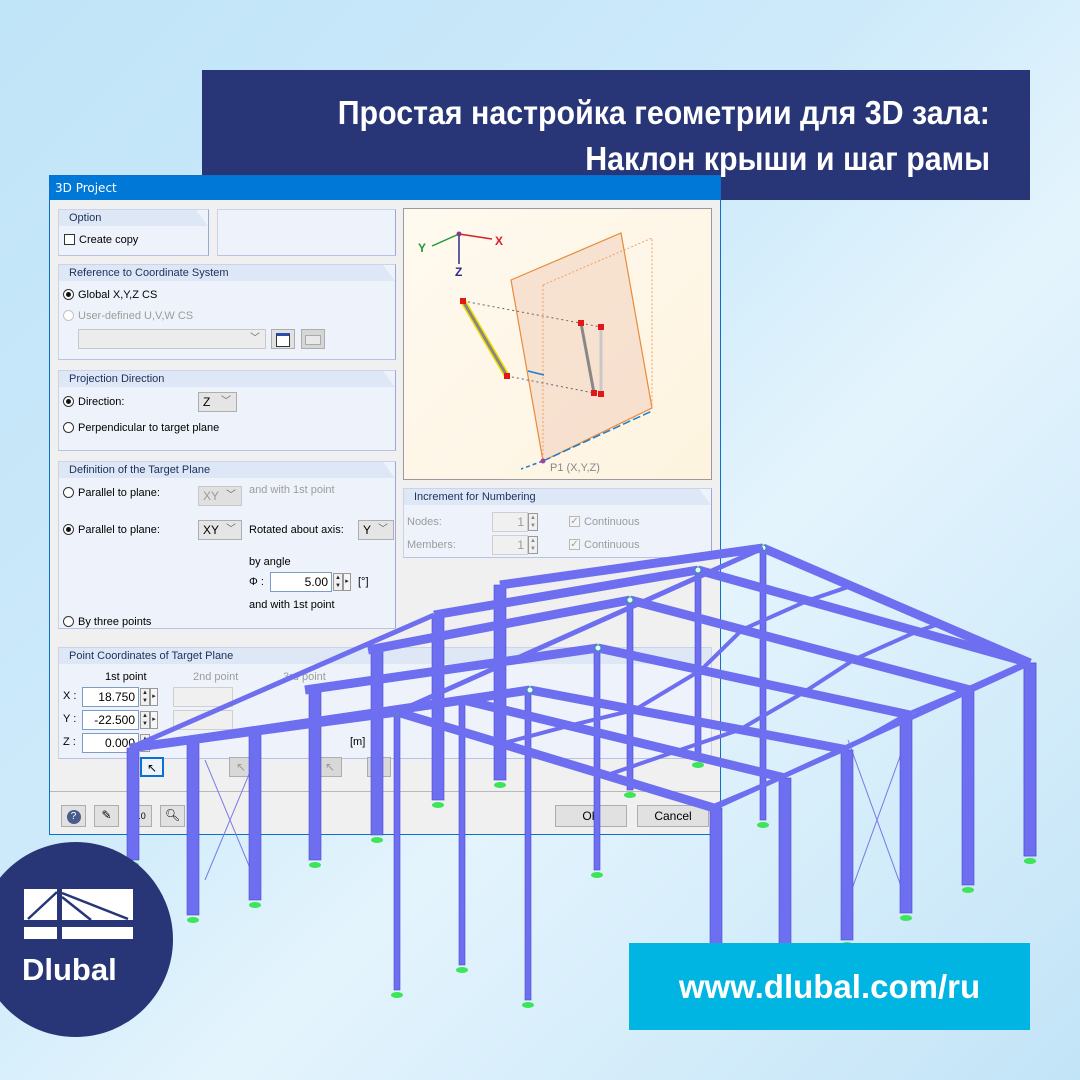 Image resolution: width=1080 pixels, height=1080 pixels. I want to click on eave-beam, so click(872, 735).